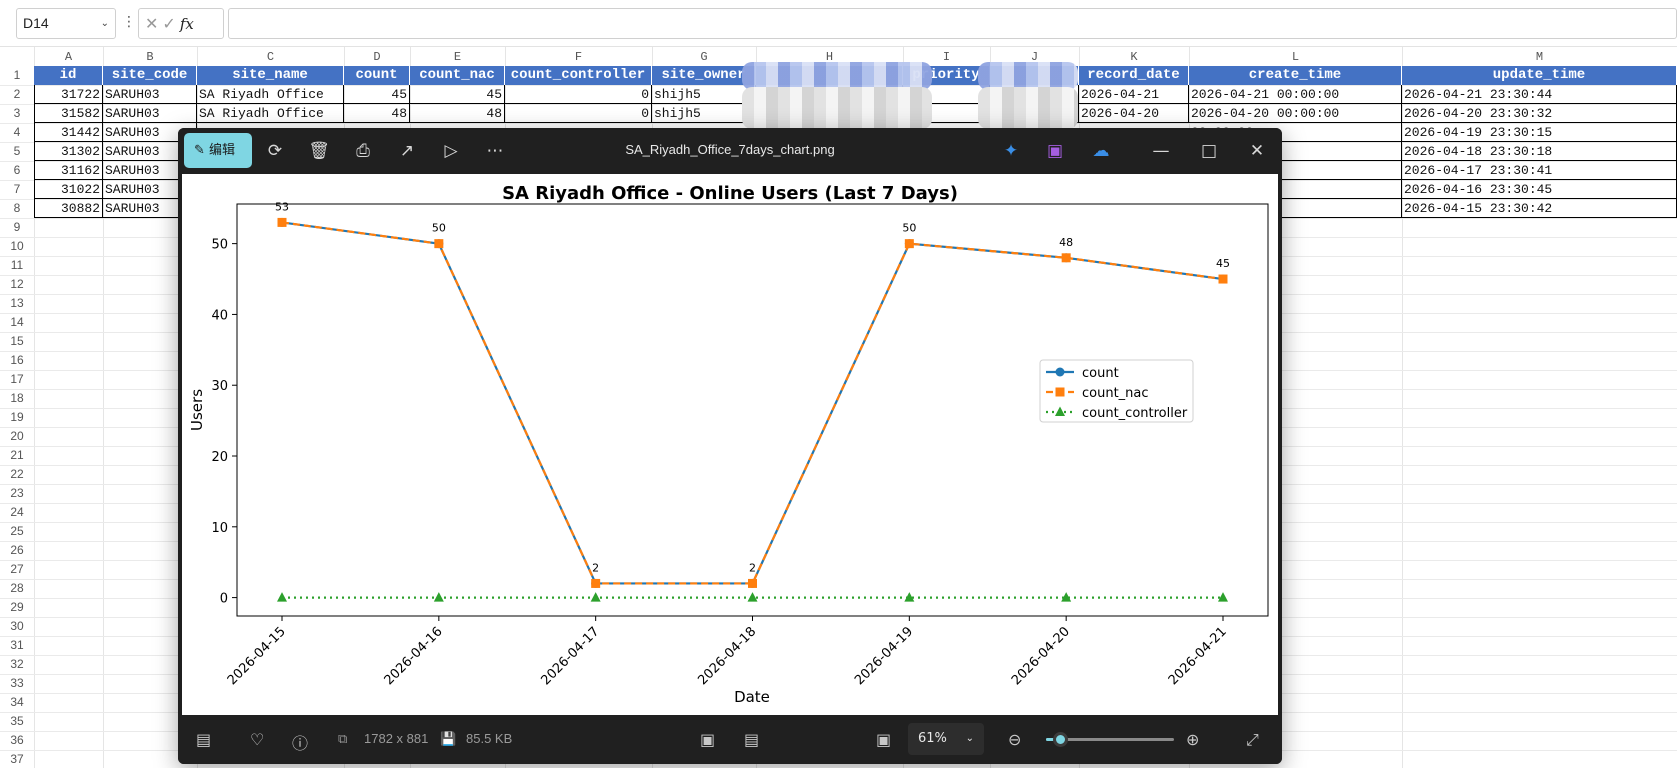 The height and width of the screenshot is (768, 1677). Describe the element at coordinates (105, 23) in the screenshot. I see `chevron-down-icon: ⌄` at that location.